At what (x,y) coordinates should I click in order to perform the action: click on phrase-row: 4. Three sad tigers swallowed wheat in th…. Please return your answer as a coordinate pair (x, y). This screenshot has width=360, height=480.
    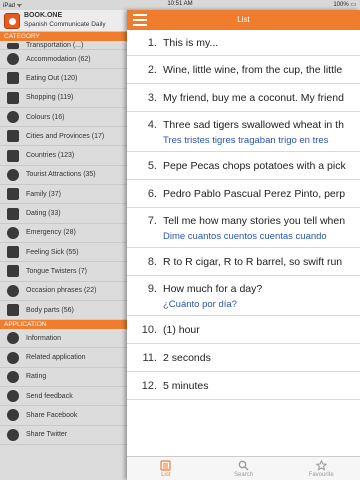
    Looking at the image, I should click on (243, 132).